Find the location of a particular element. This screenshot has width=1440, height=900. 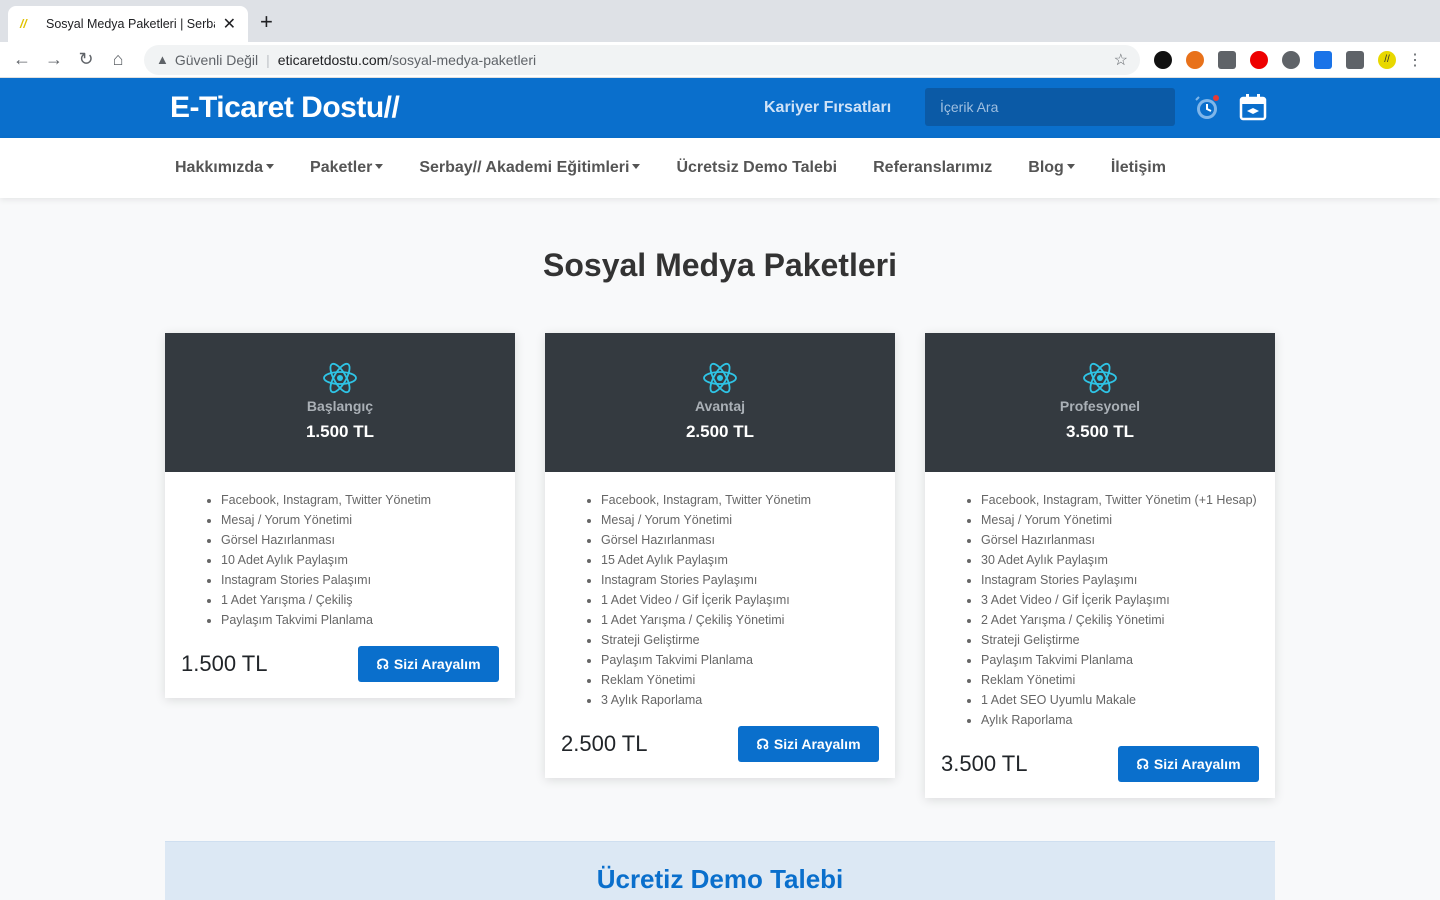

search-input is located at coordinates (1050, 107).